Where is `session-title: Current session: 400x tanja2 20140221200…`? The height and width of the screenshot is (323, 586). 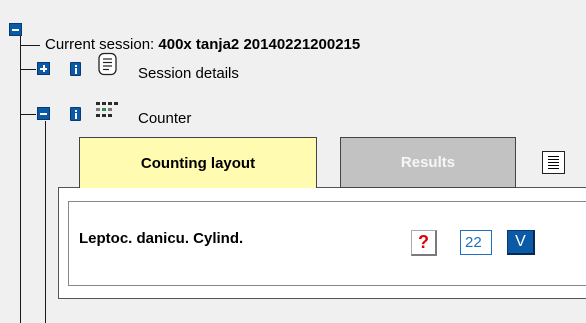 session-title: Current session: 400x tanja2 20140221200… is located at coordinates (202, 45).